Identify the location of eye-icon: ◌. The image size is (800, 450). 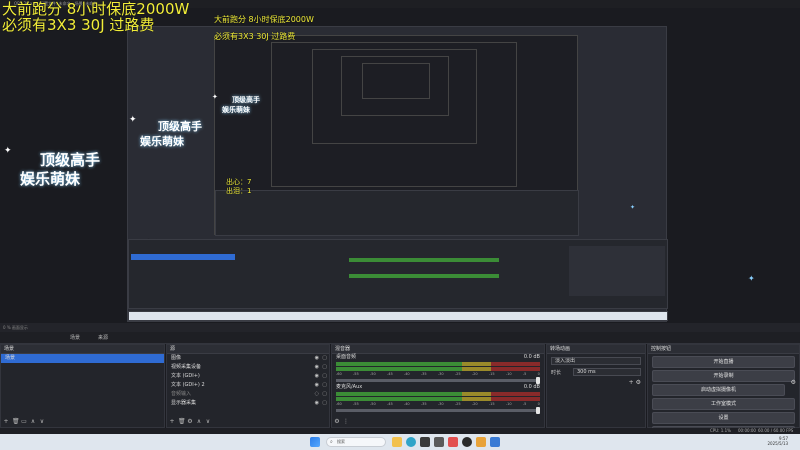
(317, 394).